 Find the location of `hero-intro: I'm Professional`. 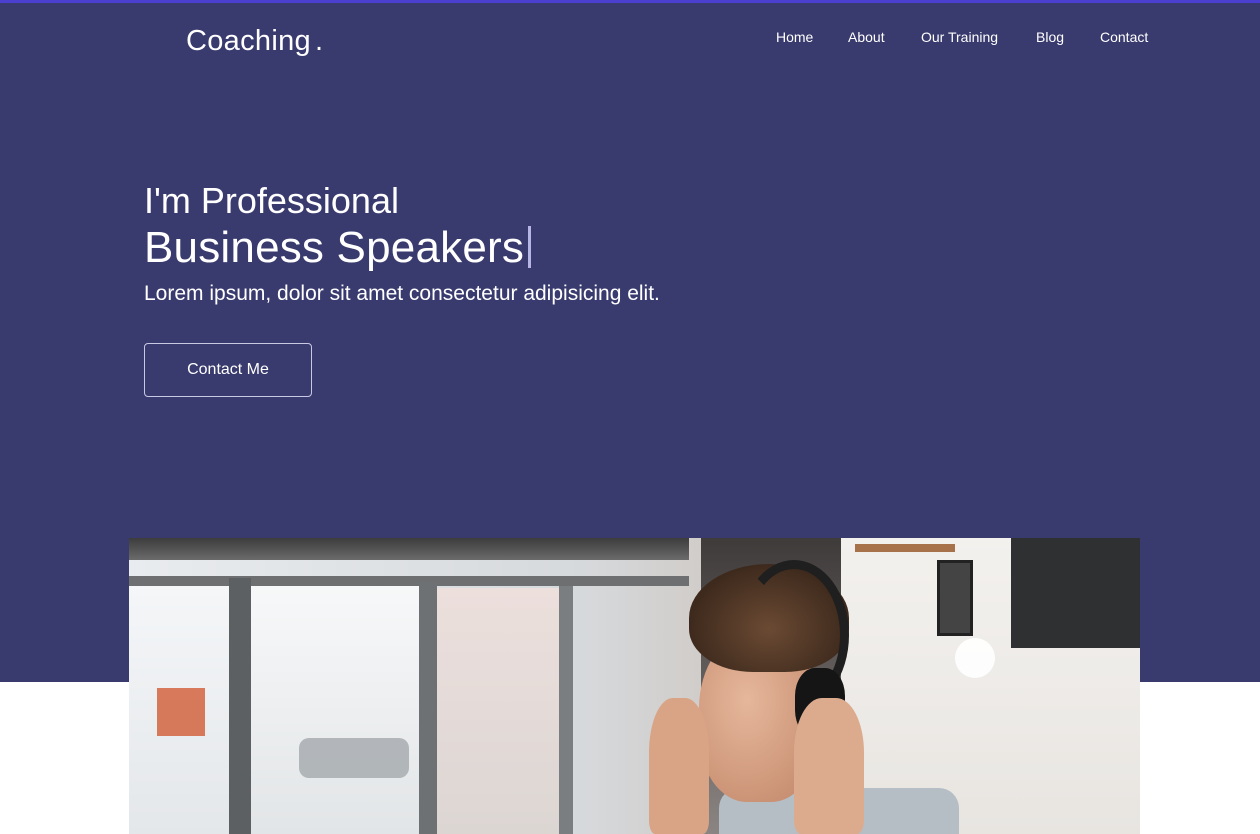

hero-intro: I'm Professional is located at coordinates (271, 200).